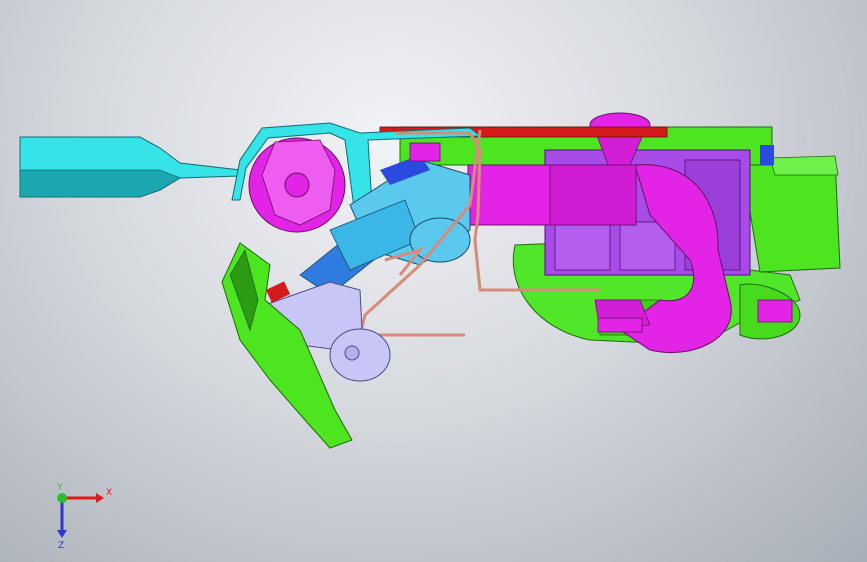 The height and width of the screenshot is (562, 867). Describe the element at coordinates (59, 488) in the screenshot. I see `y-axis-label: Y` at that location.